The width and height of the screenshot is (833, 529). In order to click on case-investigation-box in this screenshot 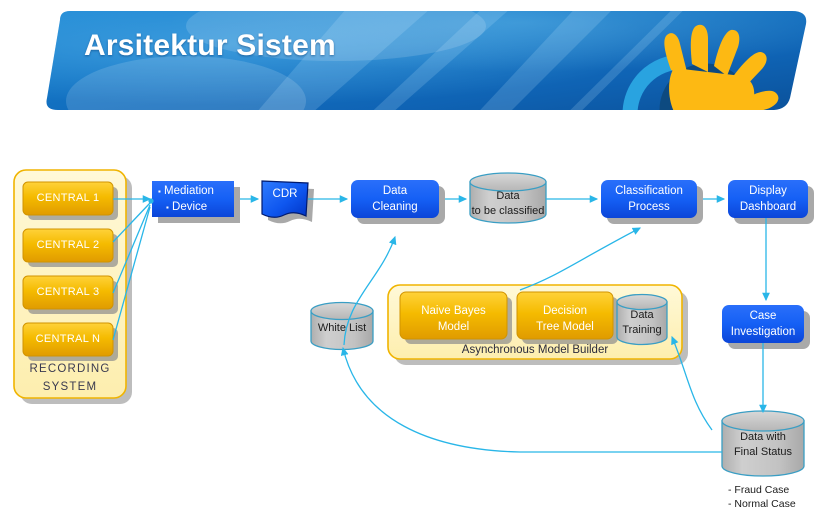, I will do `click(766, 327)`.